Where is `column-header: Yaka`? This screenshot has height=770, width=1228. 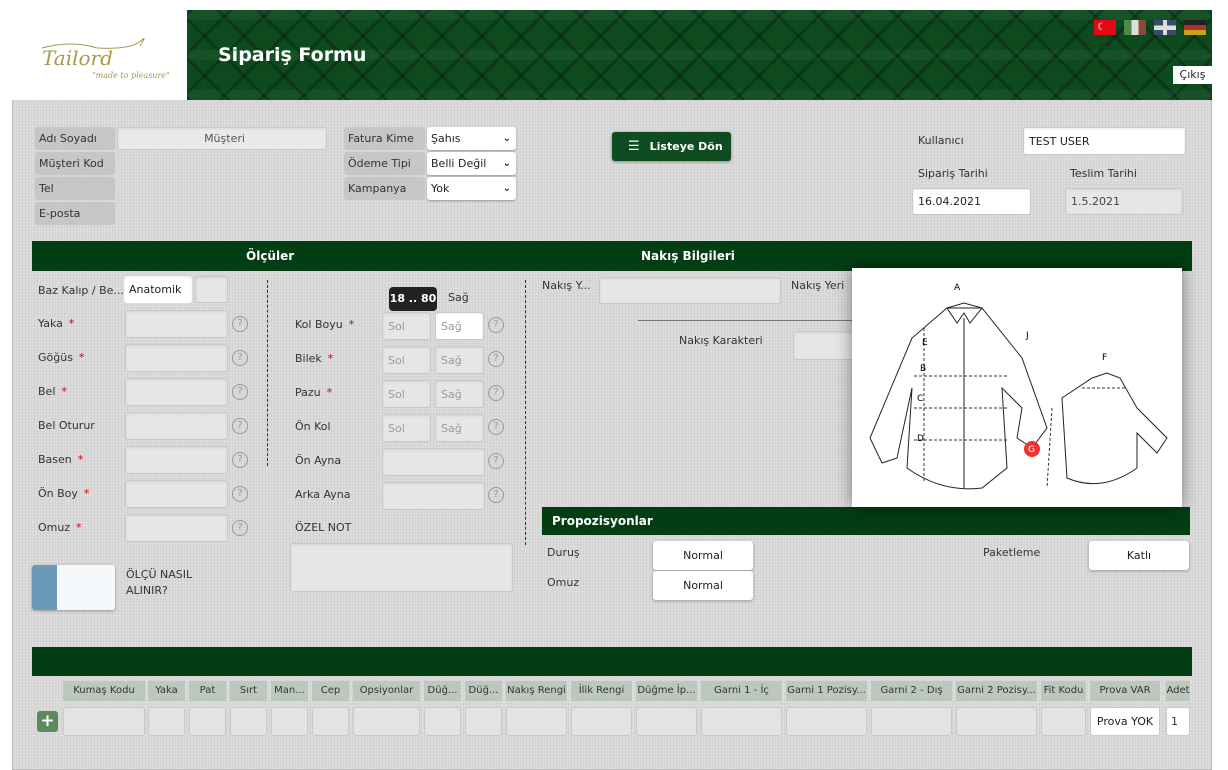 column-header: Yaka is located at coordinates (166, 691).